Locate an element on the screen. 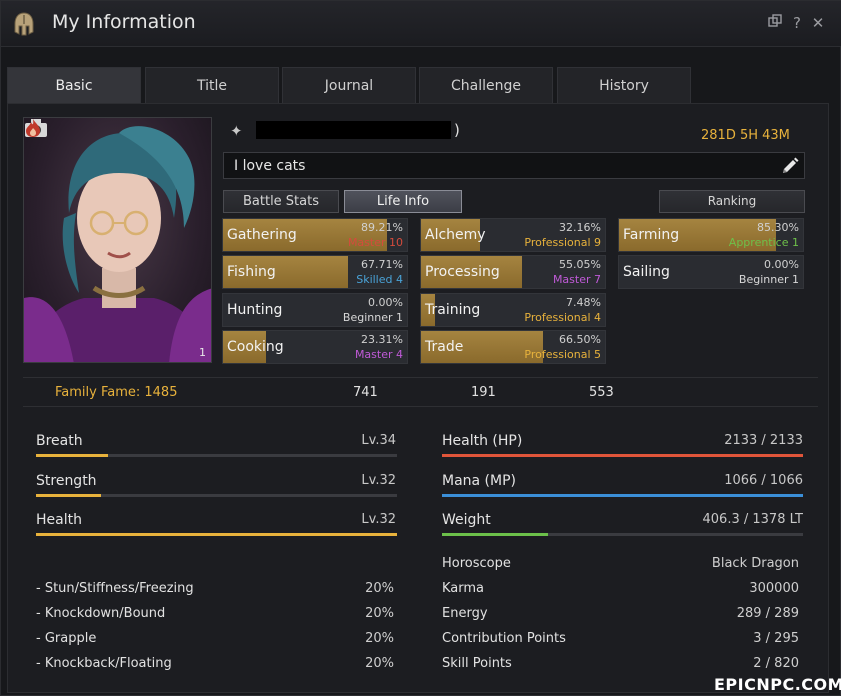 This screenshot has width=841, height=696. skill-name: Alchemy is located at coordinates (455, 235).